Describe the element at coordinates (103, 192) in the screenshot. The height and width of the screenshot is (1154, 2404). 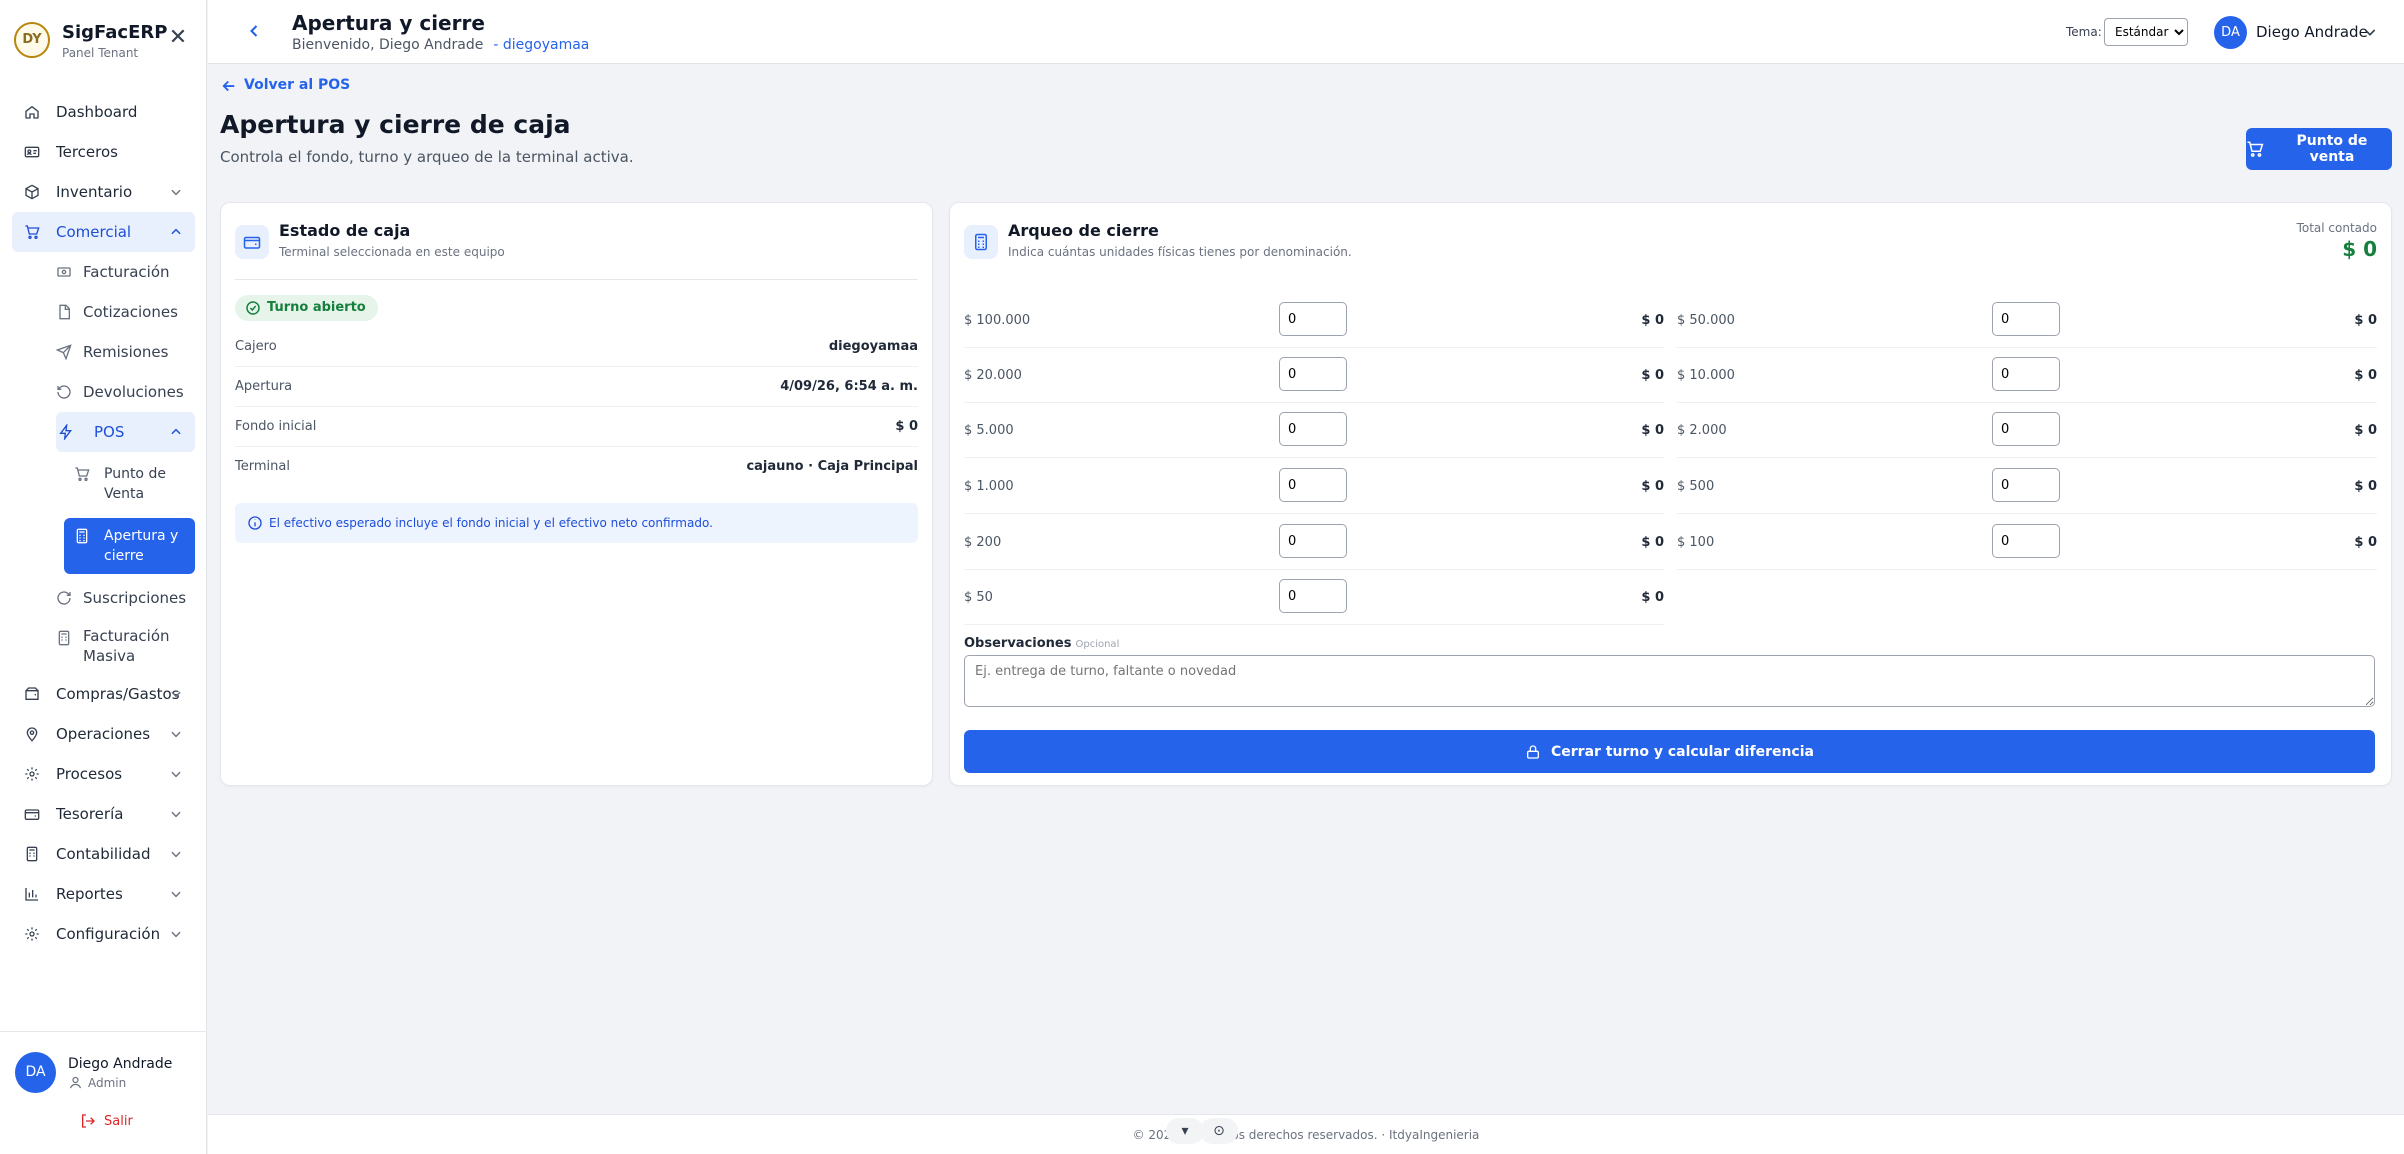
I see `sidebar-item-inventario: Inventario` at that location.